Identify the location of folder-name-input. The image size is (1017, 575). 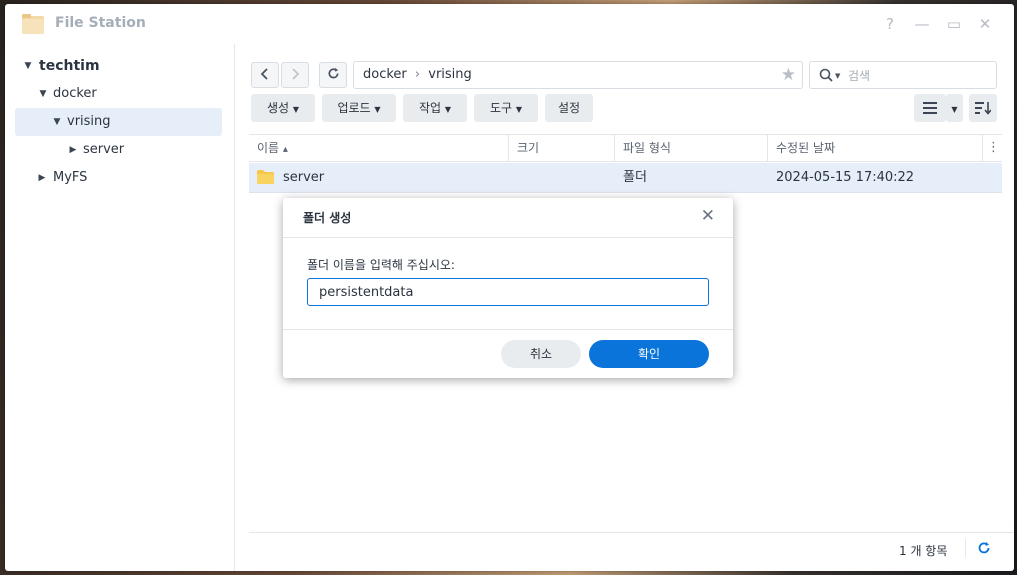
(508, 292).